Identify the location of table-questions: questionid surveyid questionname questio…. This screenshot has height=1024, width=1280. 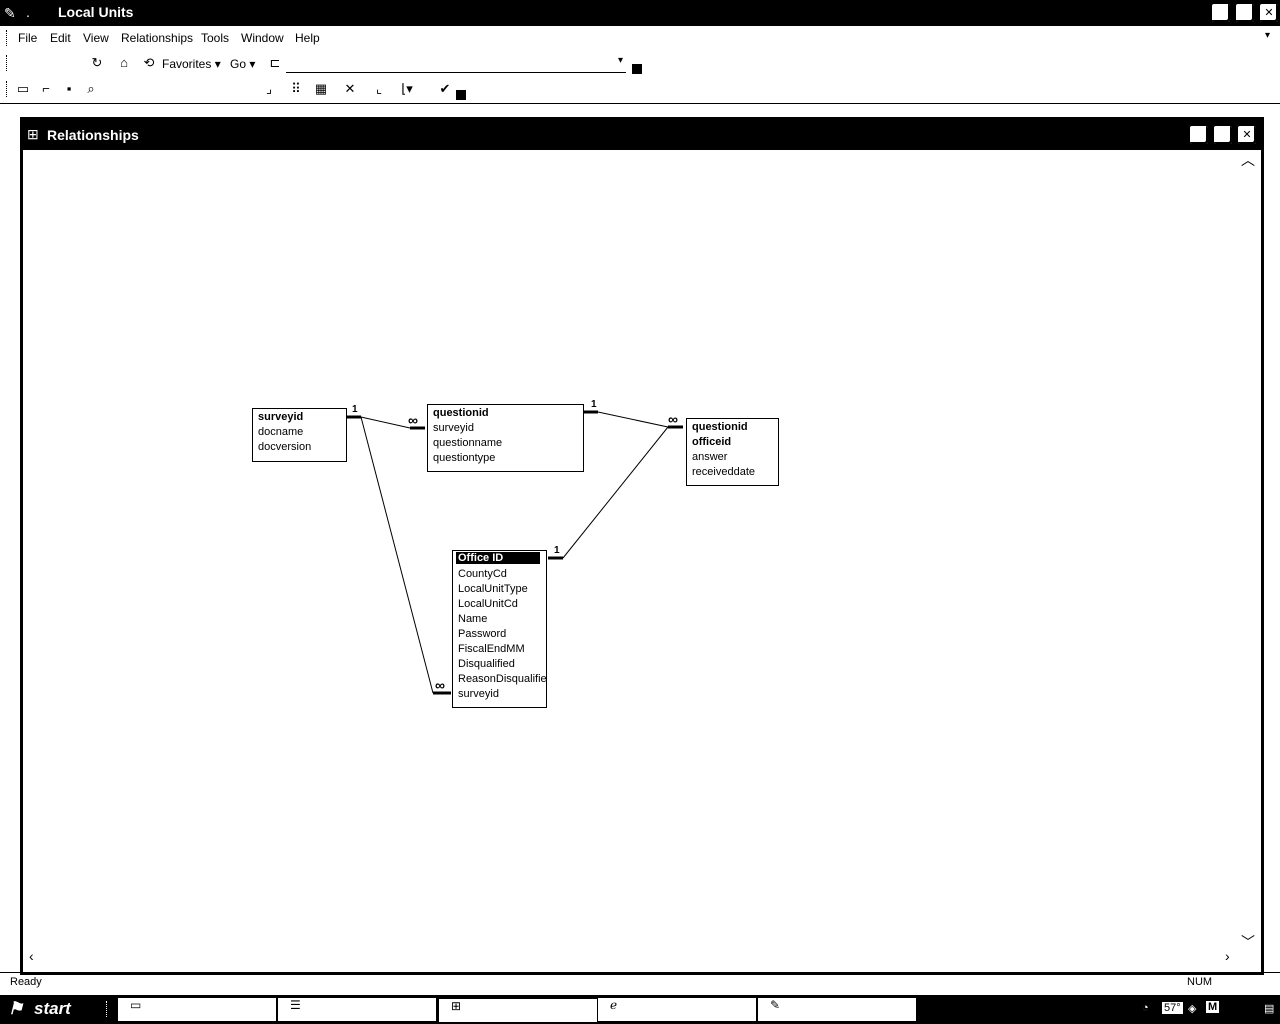
(505, 438).